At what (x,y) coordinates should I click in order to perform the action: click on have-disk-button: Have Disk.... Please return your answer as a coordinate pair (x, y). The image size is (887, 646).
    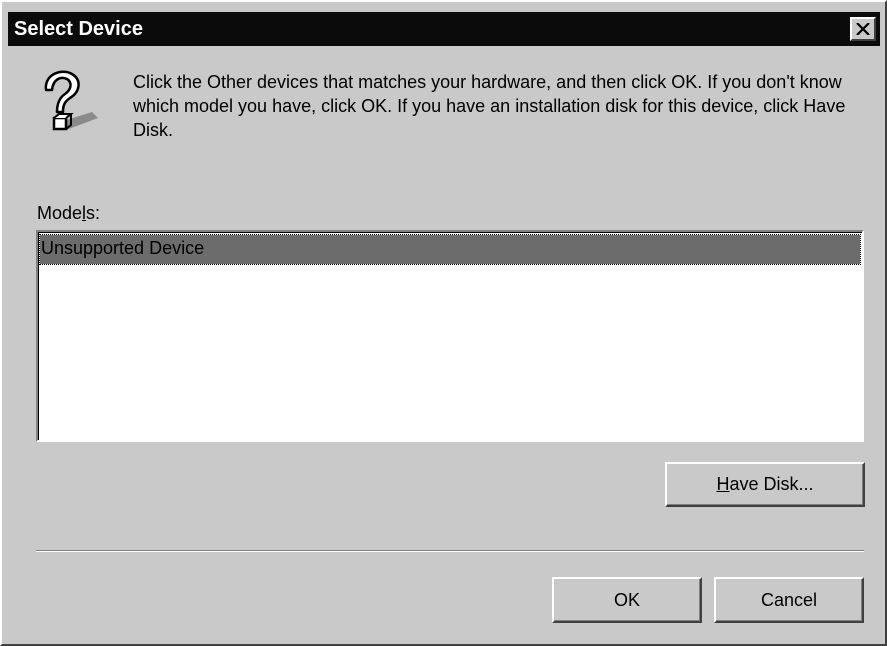
    Looking at the image, I should click on (765, 484).